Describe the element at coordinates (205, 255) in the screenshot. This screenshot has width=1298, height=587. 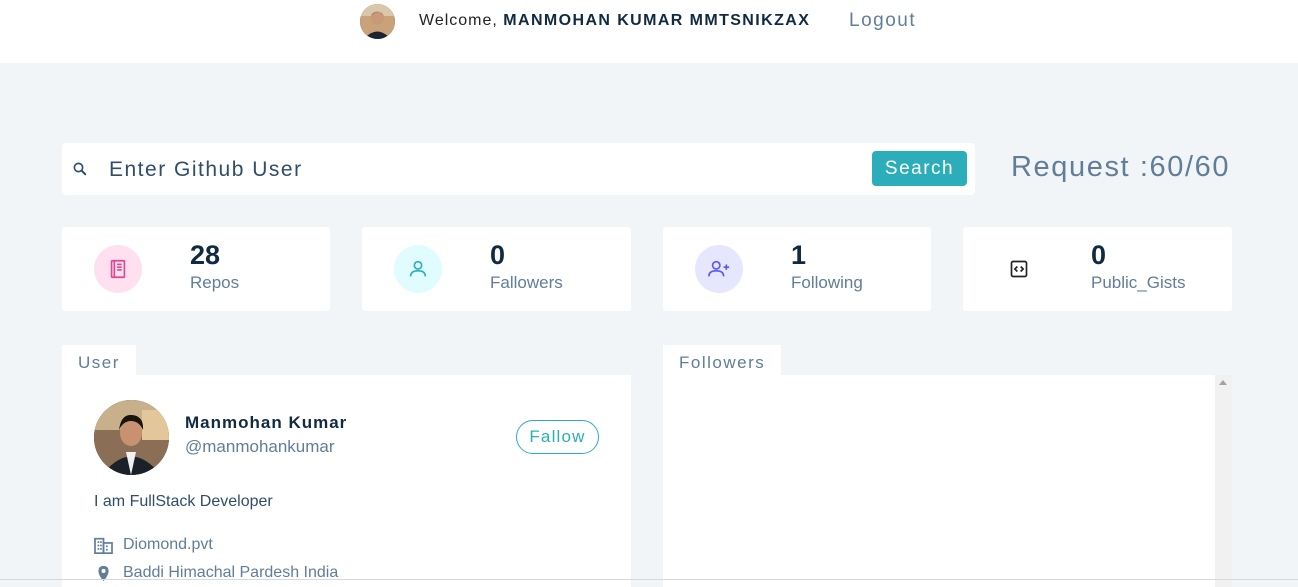
I see `stat-value: 28` at that location.